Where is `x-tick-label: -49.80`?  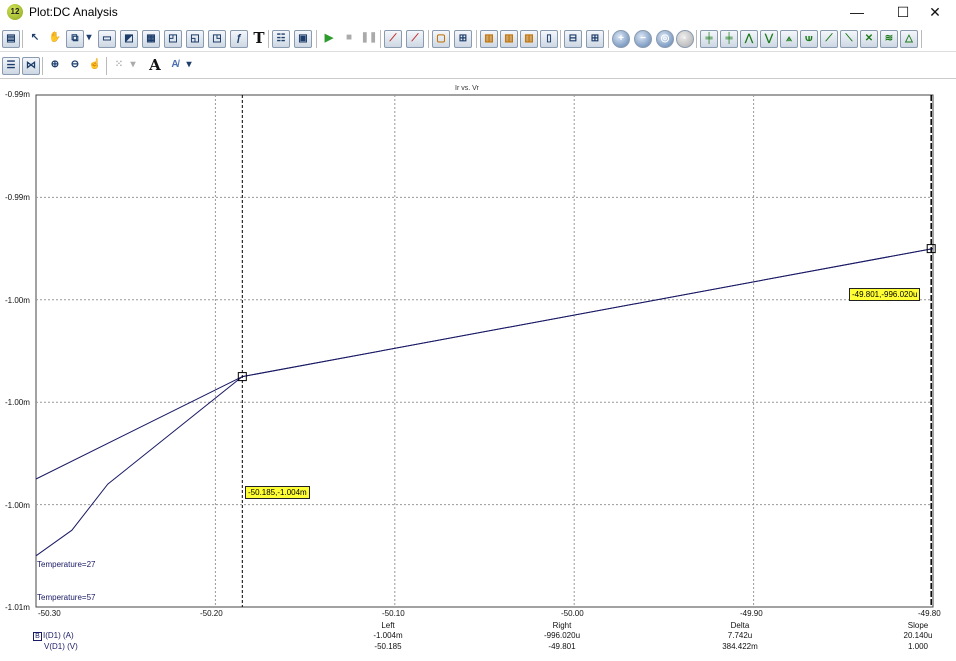 x-tick-label: -49.80 is located at coordinates (929, 613).